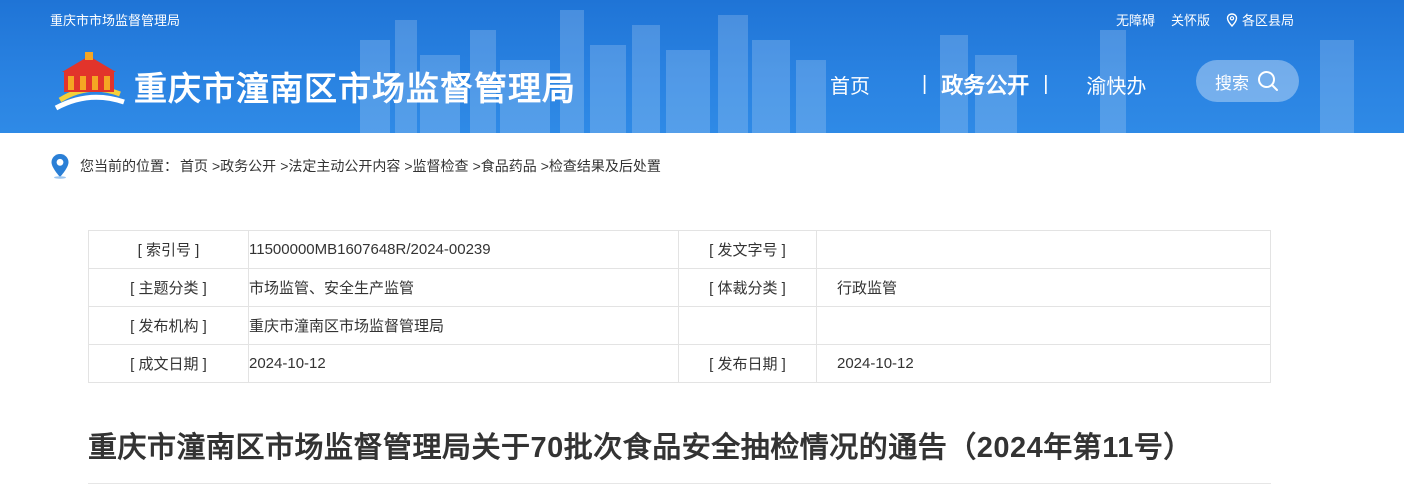  I want to click on search-button: 搜索, so click(1247, 81).